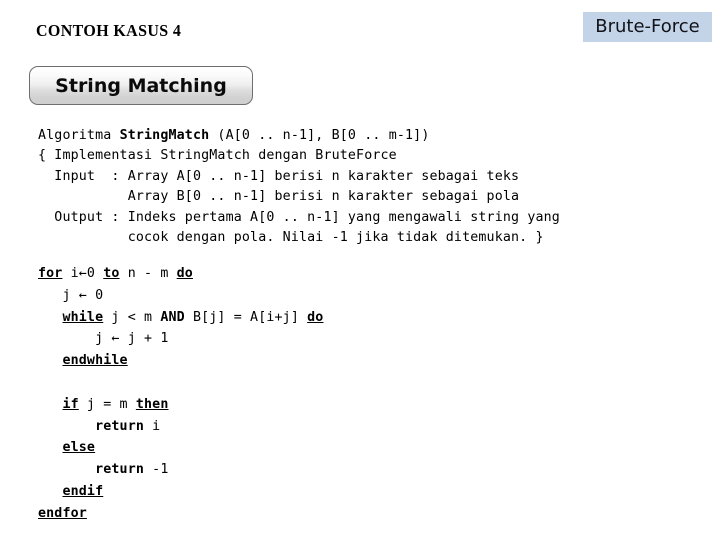 This screenshot has height=540, width=720. I want to click on string-matching-button-label: String Matching, so click(141, 85).